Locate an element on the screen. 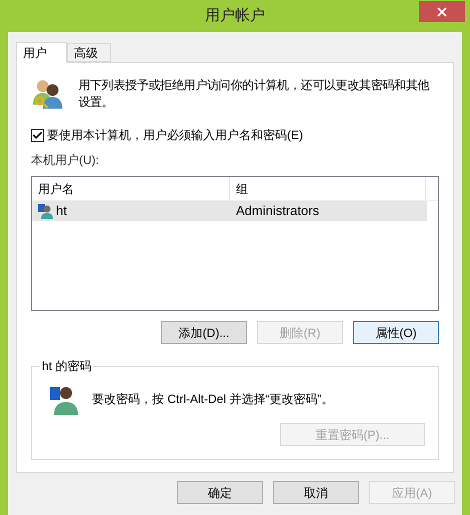  checkbox is located at coordinates (37, 135).